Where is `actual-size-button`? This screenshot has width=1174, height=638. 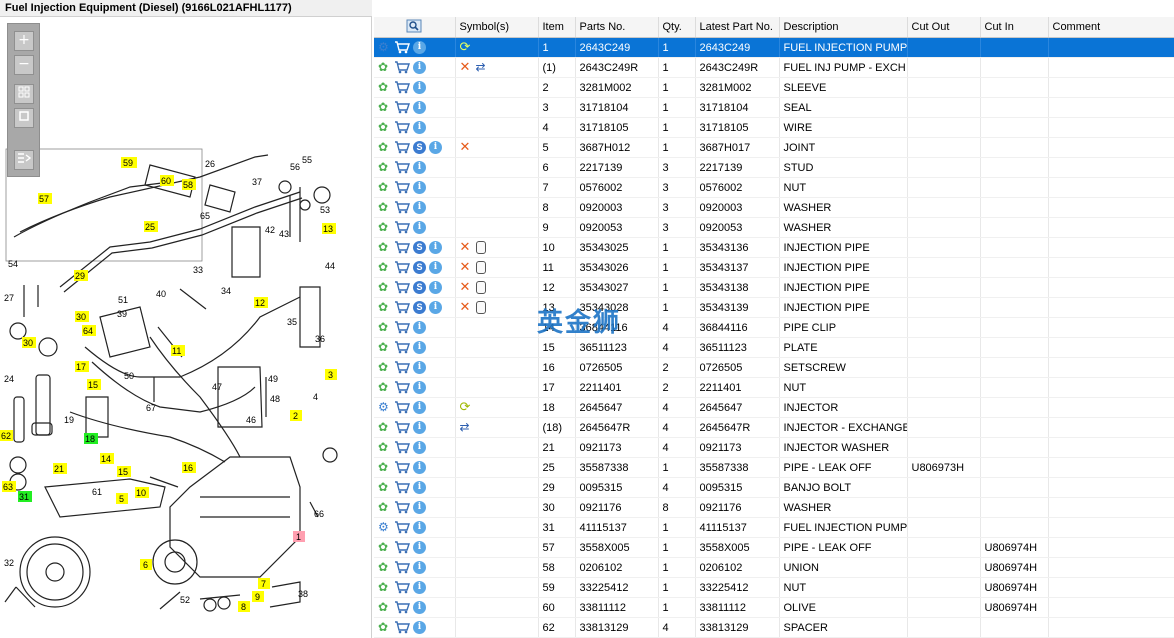 actual-size-button is located at coordinates (24, 118).